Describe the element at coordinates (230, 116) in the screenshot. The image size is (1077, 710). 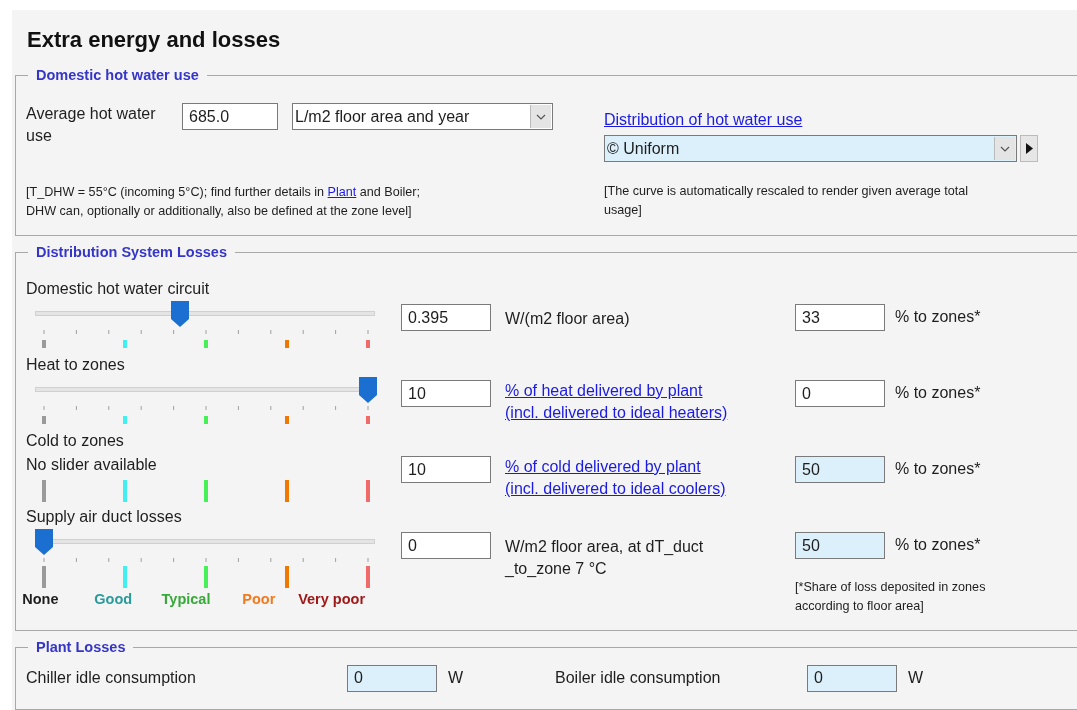
I see `value-field: 685.0` at that location.